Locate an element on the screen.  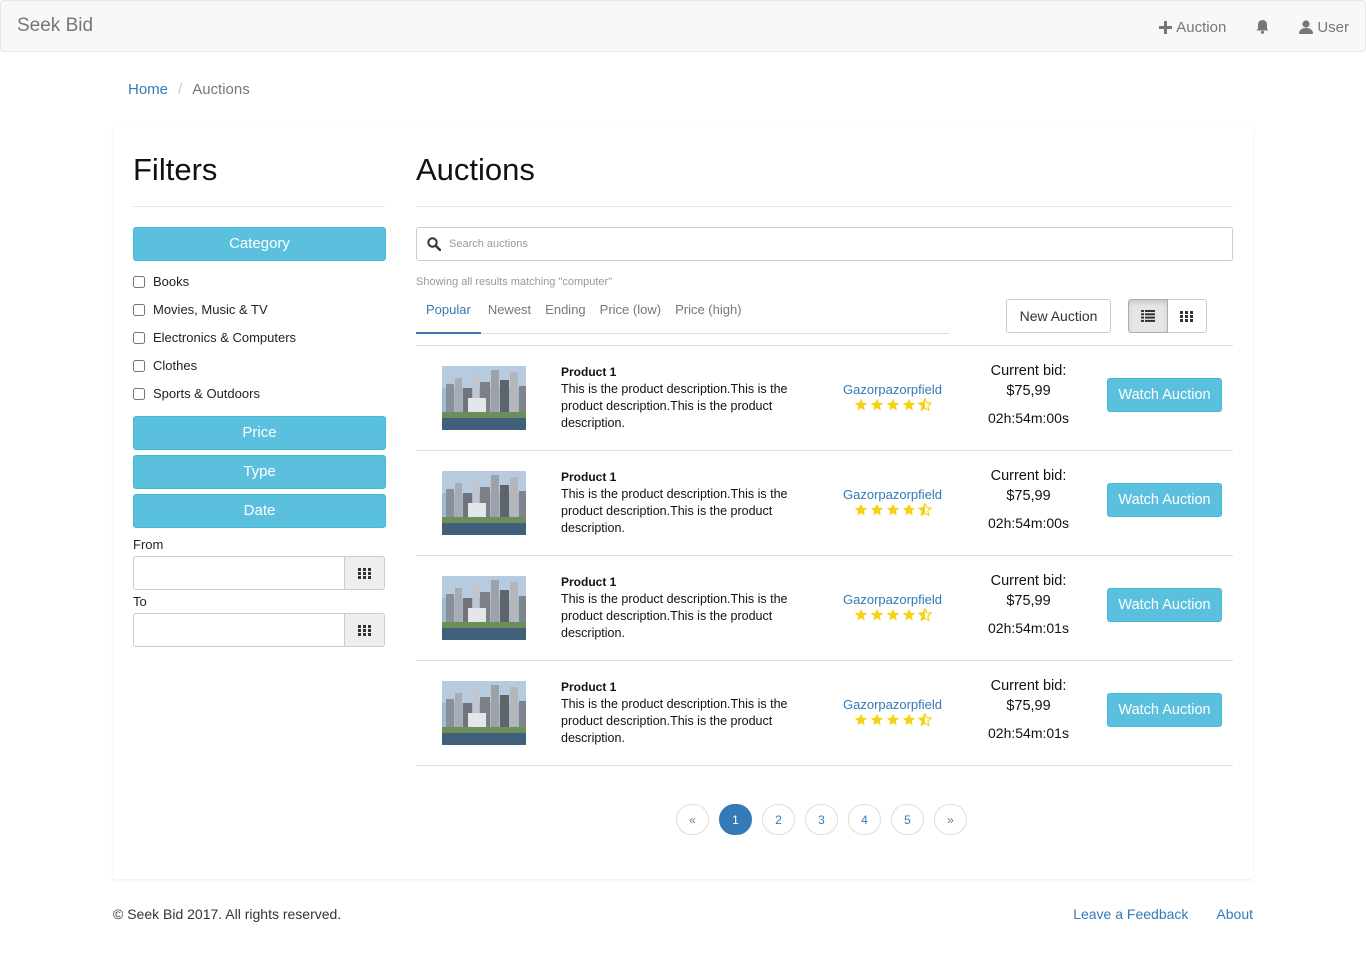
navbar: Seek Bid Auction User is located at coordinates (683, 26).